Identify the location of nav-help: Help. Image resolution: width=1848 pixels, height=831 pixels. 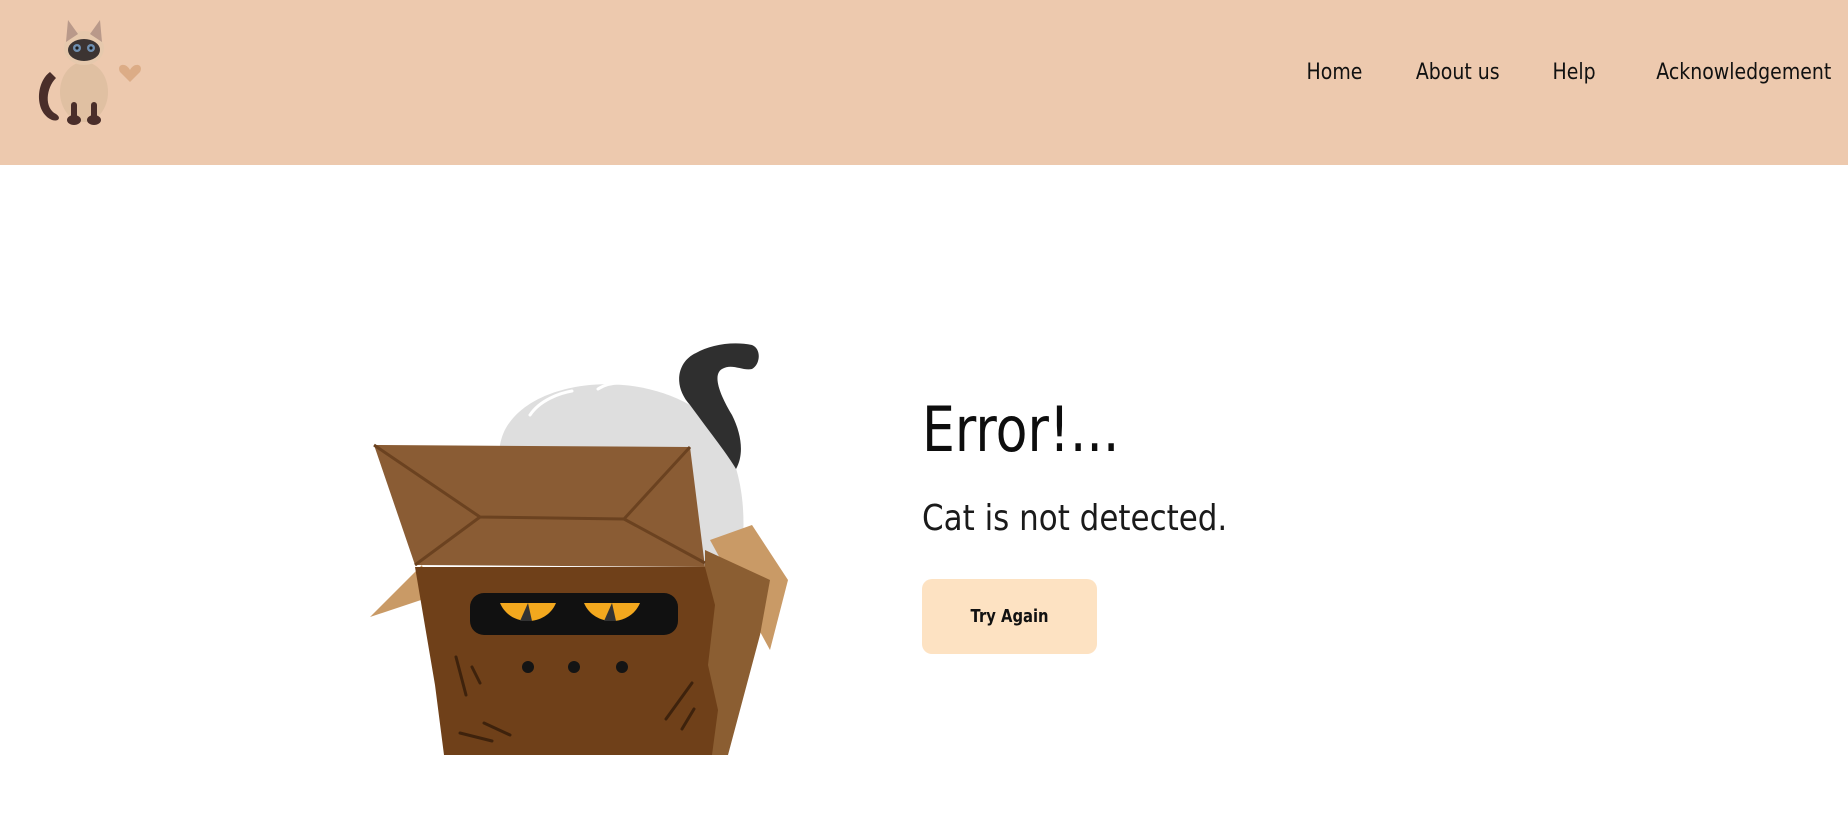
(1574, 72).